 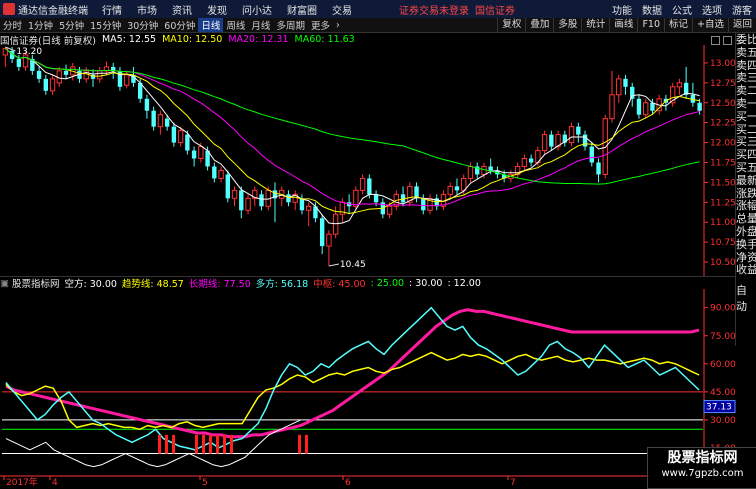 I want to click on watermark-url: www.7gpzb.com, so click(x=702, y=473).